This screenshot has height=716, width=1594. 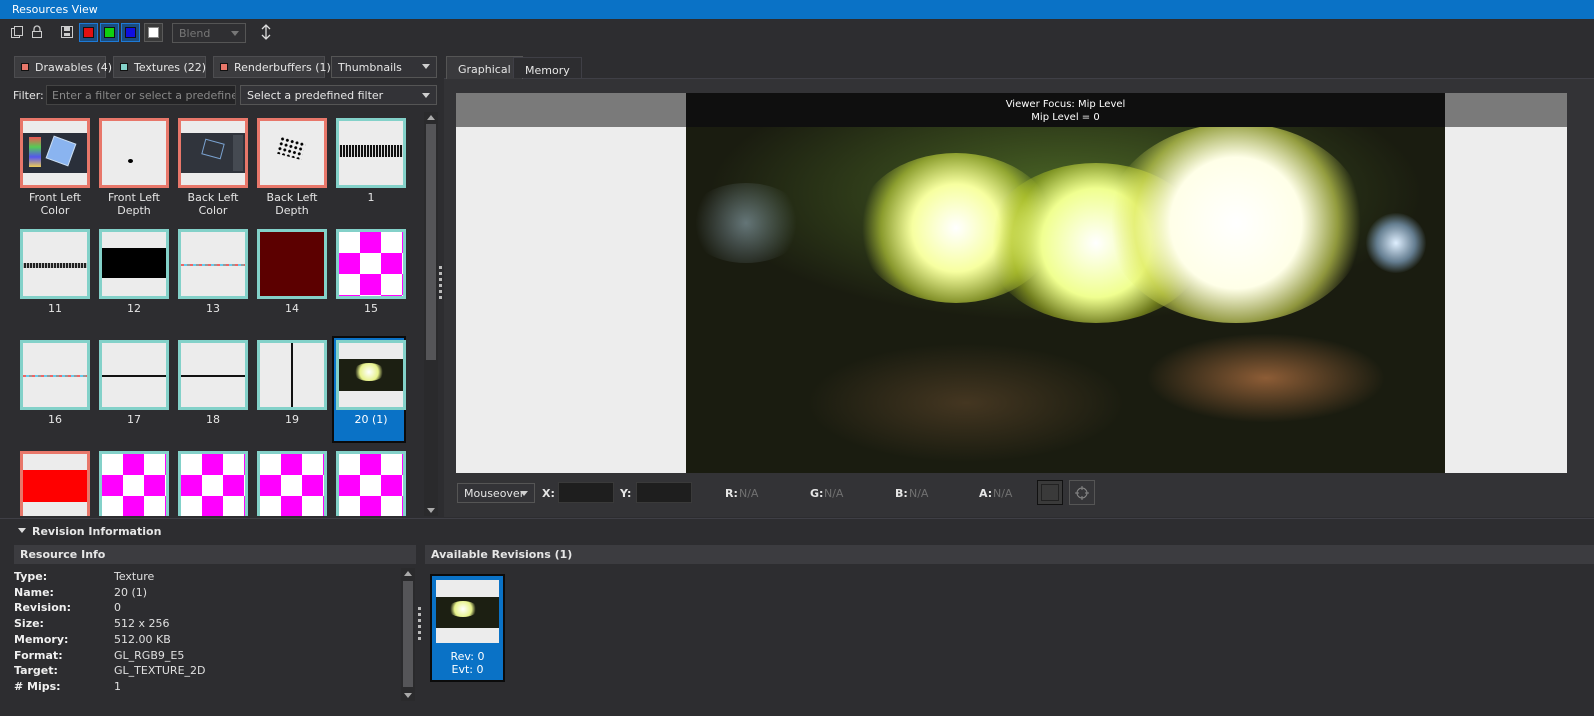 I want to click on textures-filter-button: Textures (22), so click(x=159, y=67).